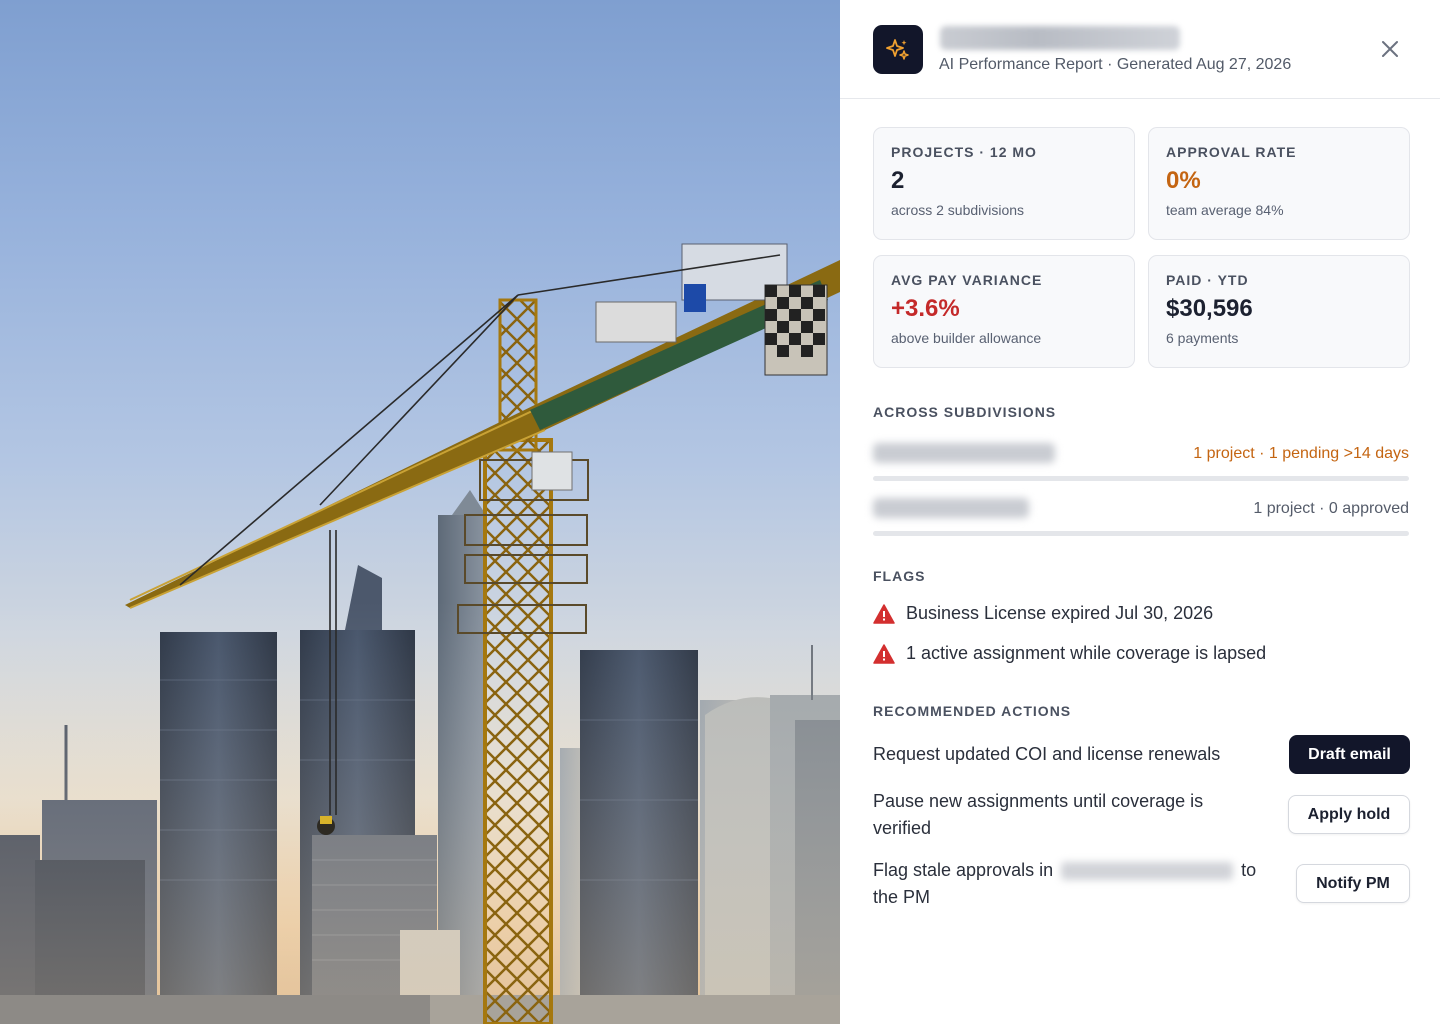 Image resolution: width=1440 pixels, height=1024 pixels. I want to click on subdivision-row: 1 project · 1 pending >14 days, so click(1141, 462).